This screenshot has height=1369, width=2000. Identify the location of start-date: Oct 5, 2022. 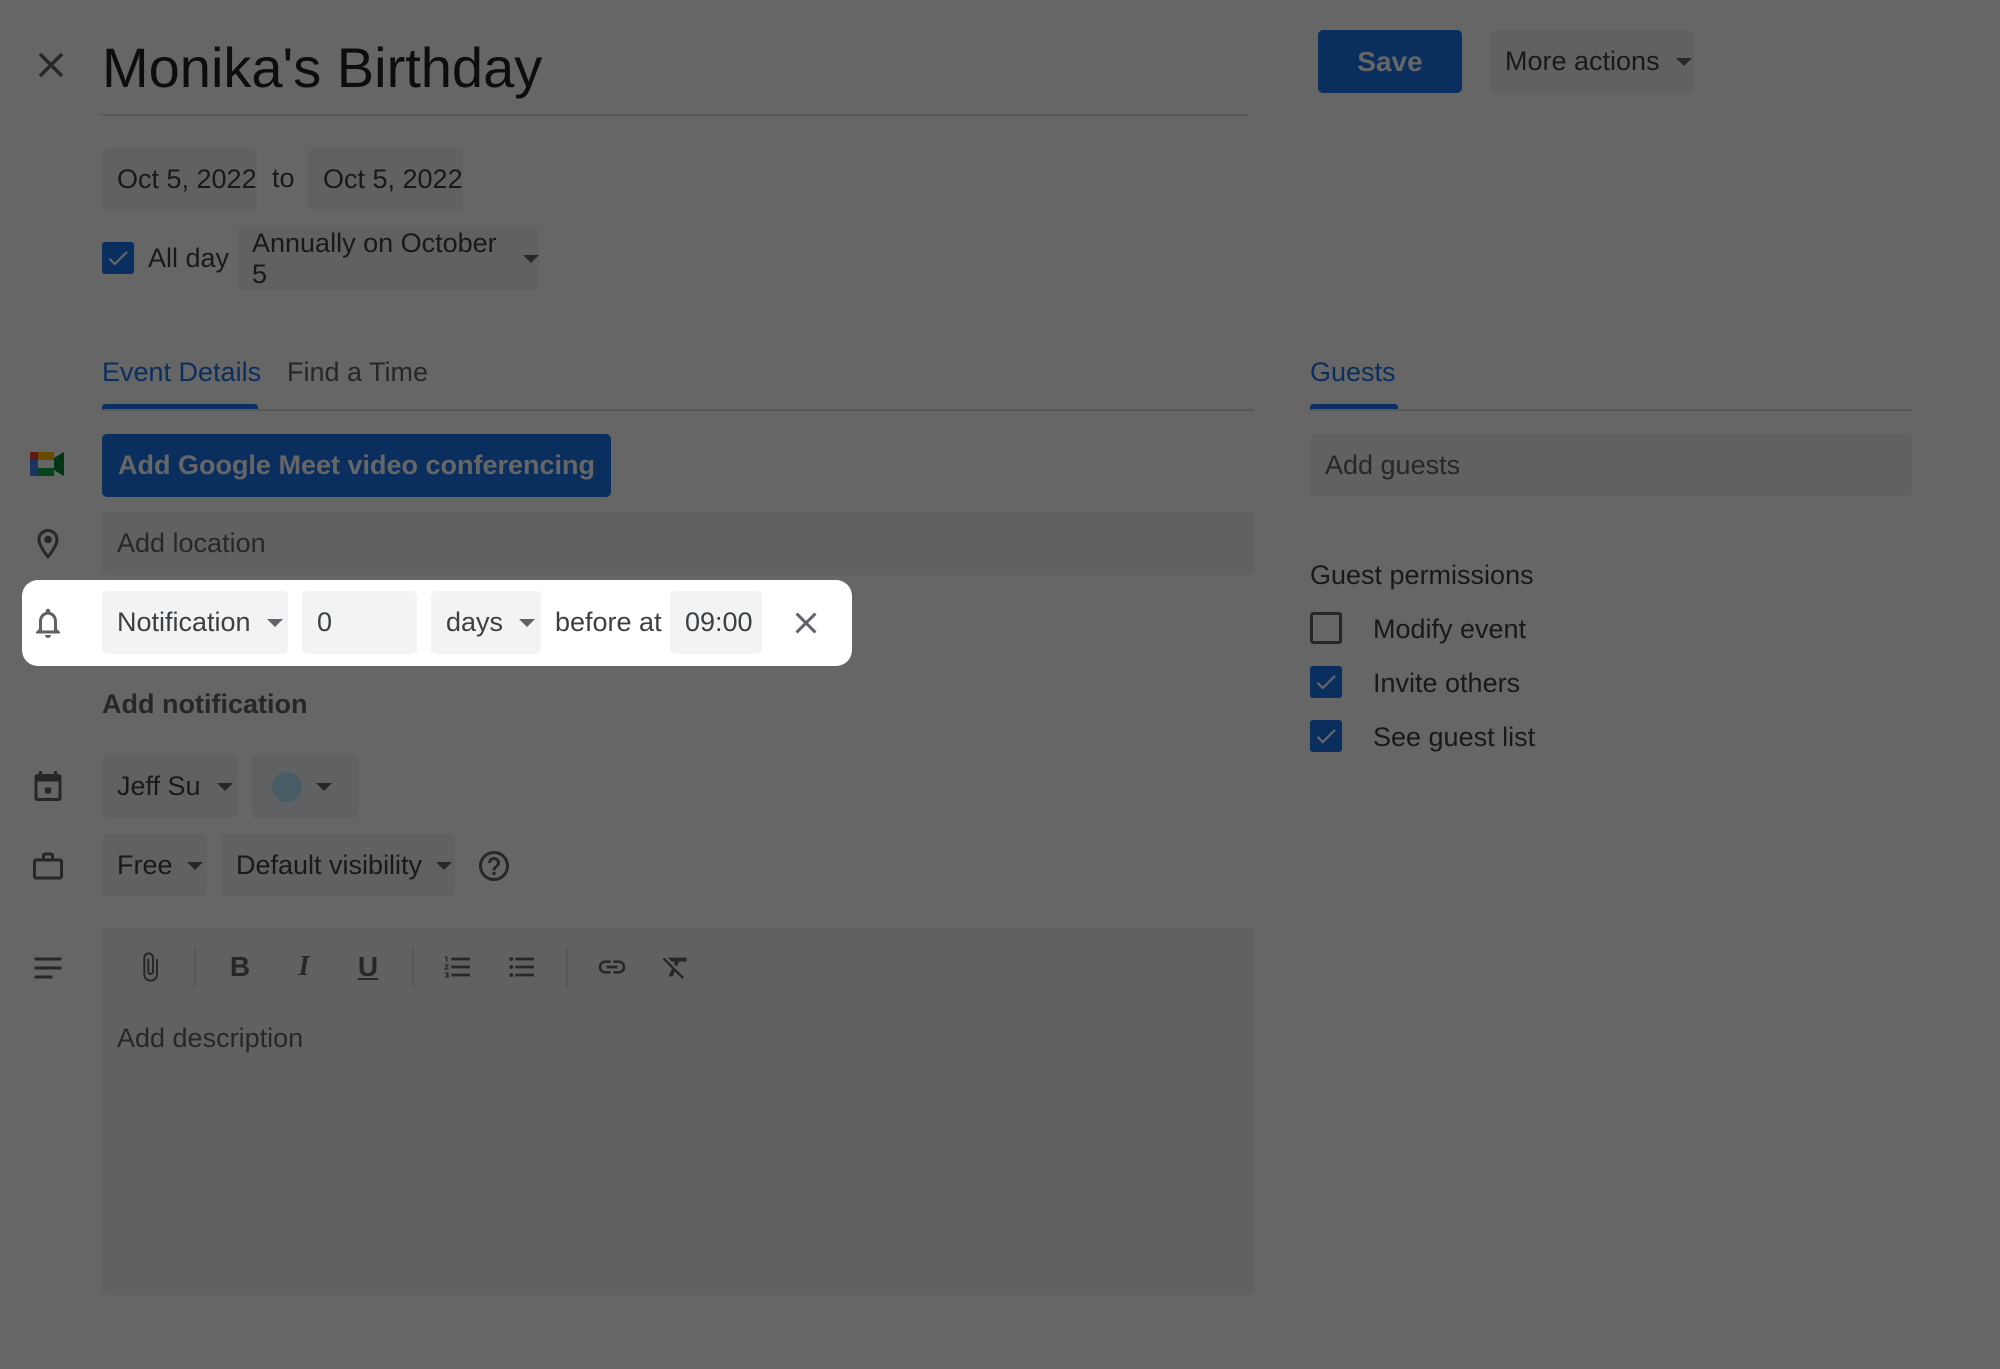
(187, 179).